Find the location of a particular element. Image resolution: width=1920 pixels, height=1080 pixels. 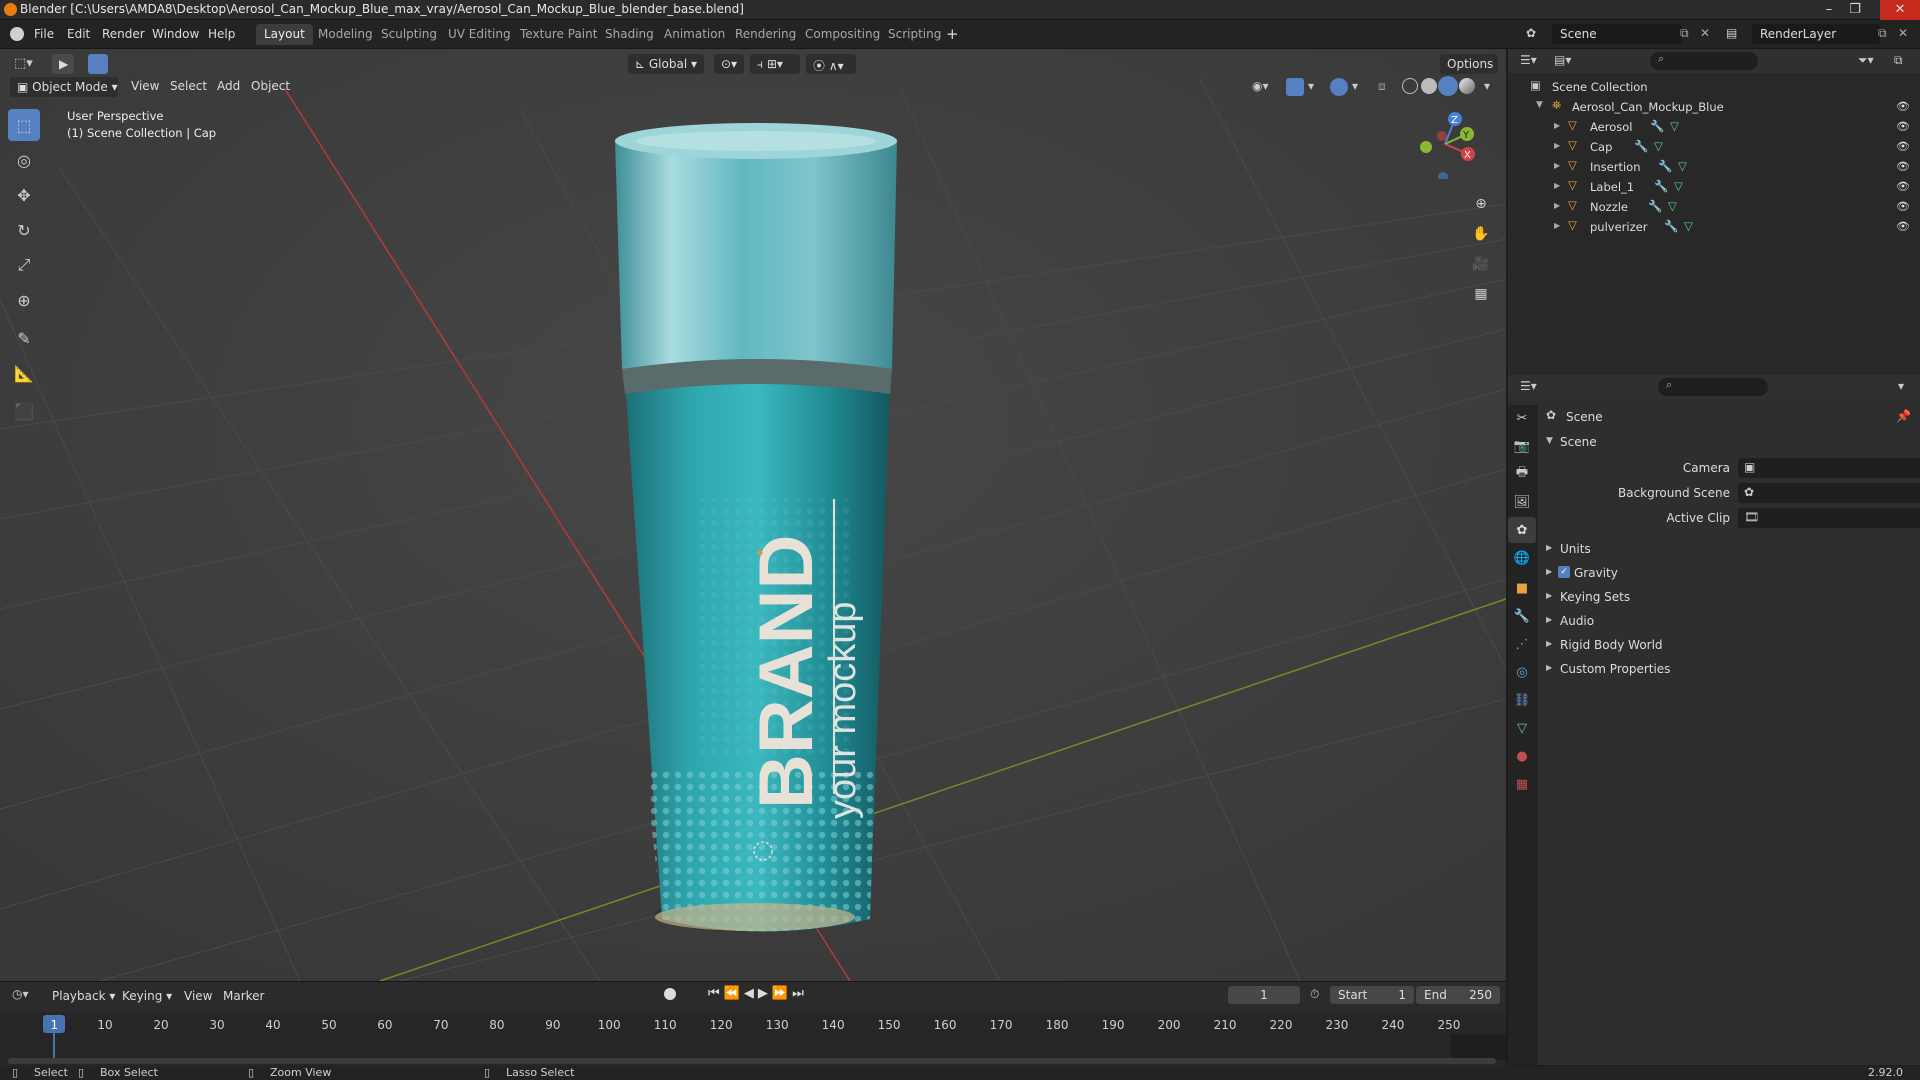

scene-selector: Scene is located at coordinates (1617, 34).